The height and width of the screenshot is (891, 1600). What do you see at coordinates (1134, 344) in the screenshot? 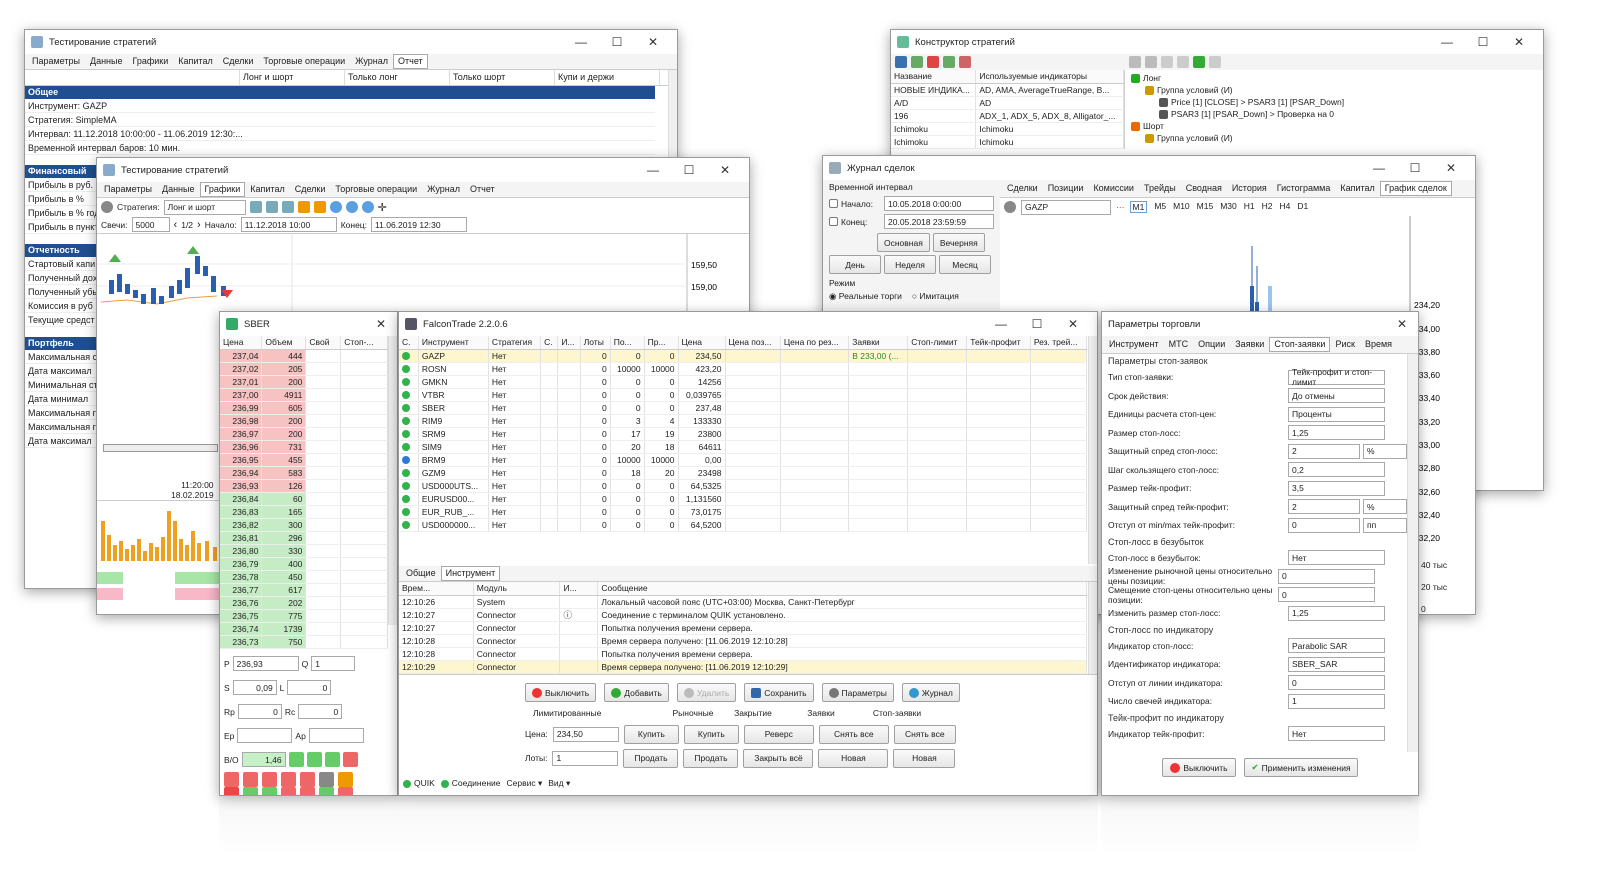
I see `tab-0: Инструмент` at bounding box center [1134, 344].